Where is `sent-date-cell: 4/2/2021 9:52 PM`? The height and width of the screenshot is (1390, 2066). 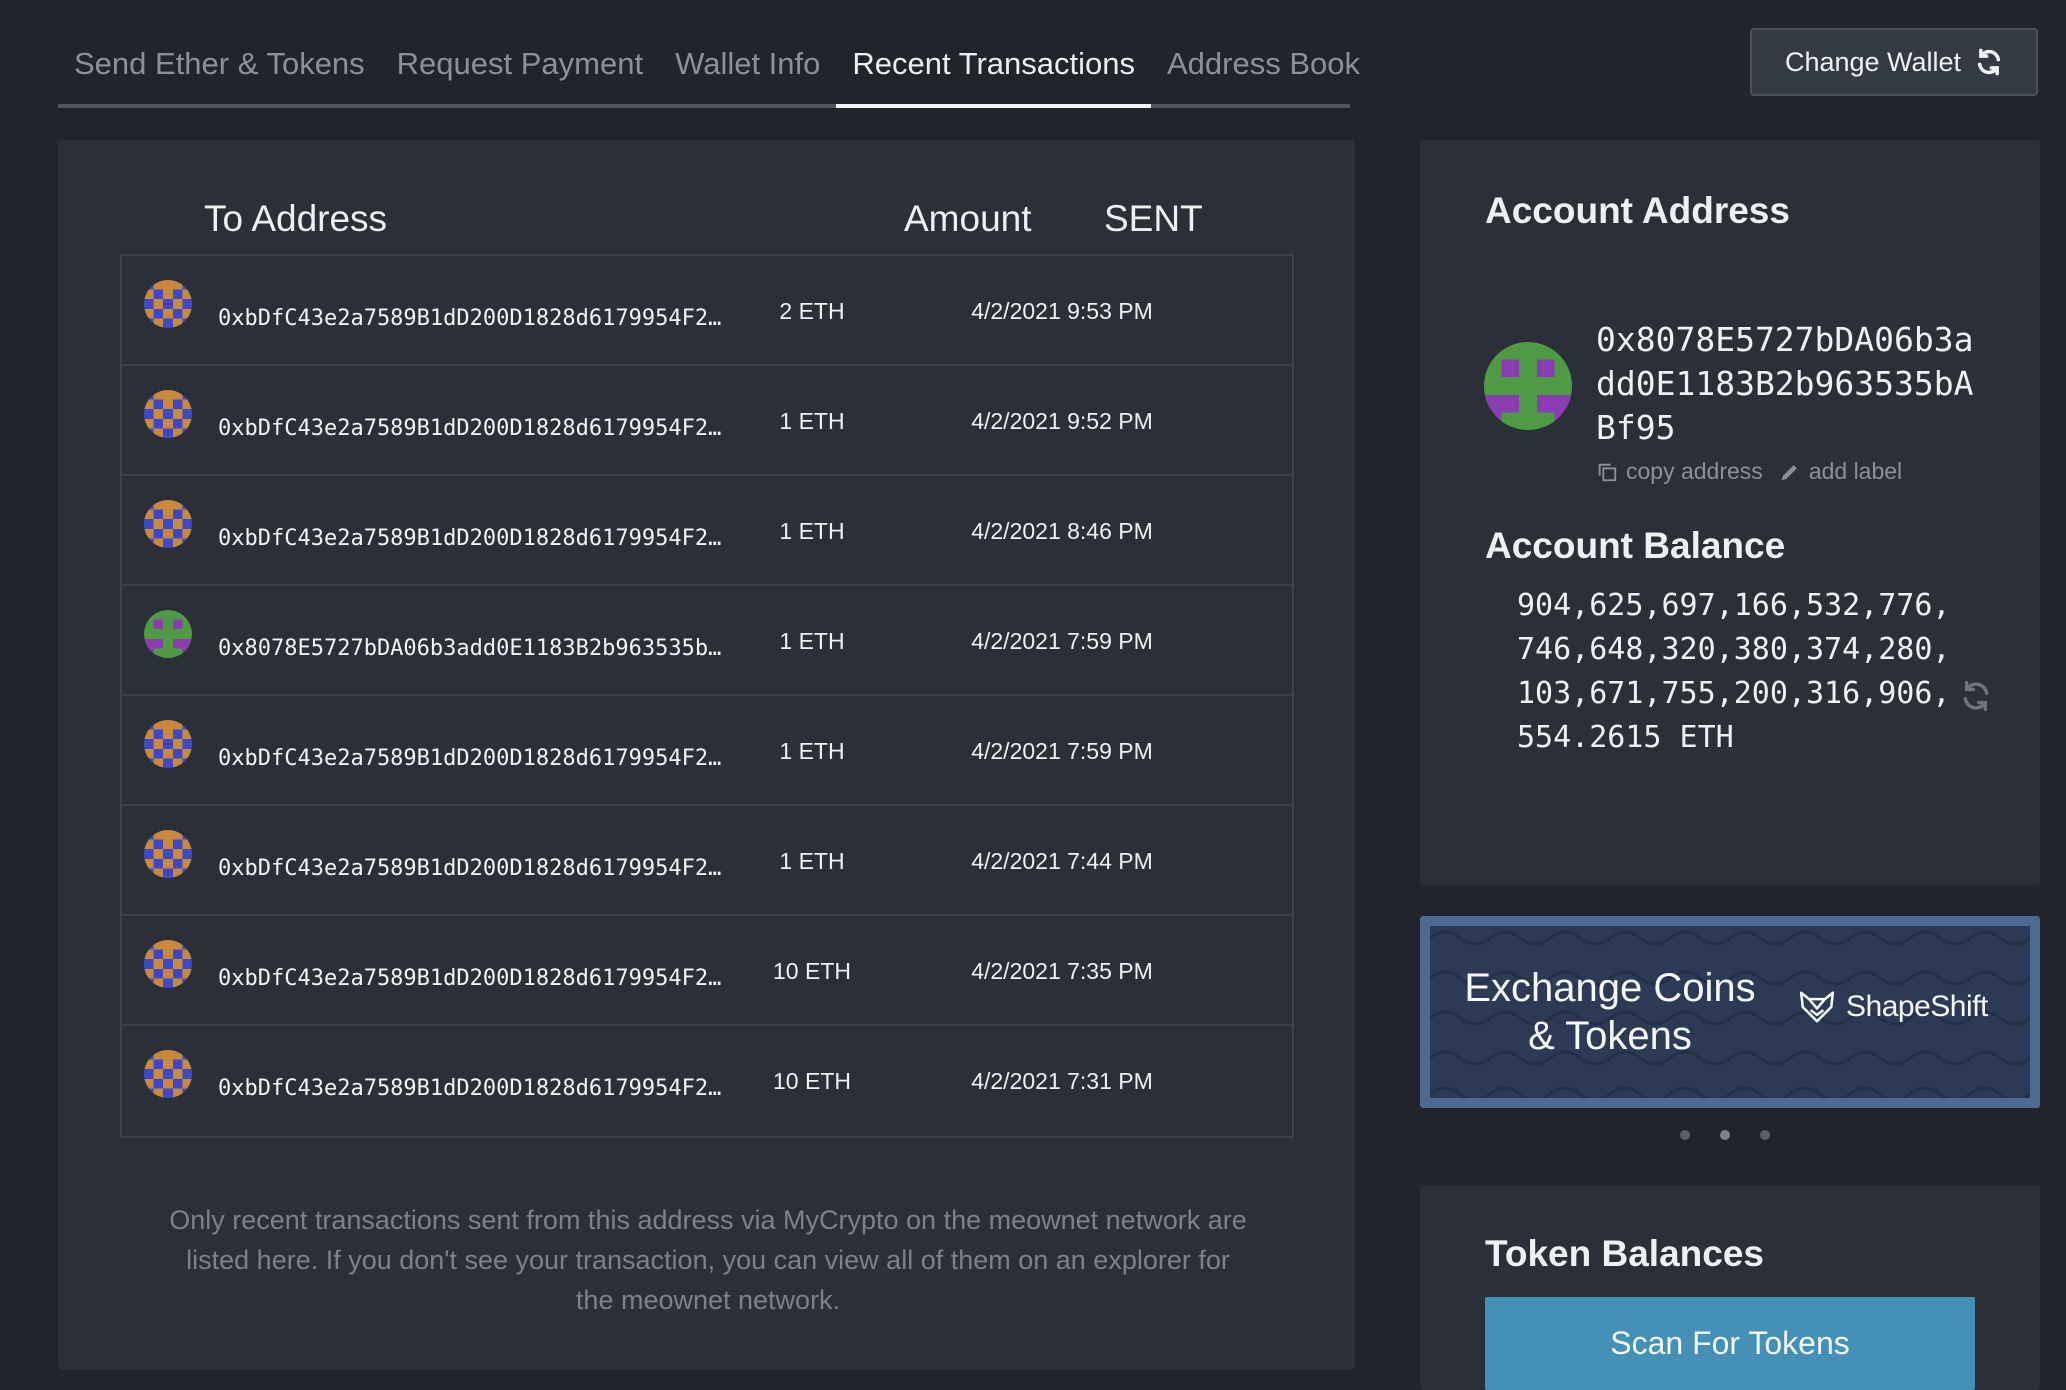 sent-date-cell: 4/2/2021 9:52 PM is located at coordinates (1062, 421).